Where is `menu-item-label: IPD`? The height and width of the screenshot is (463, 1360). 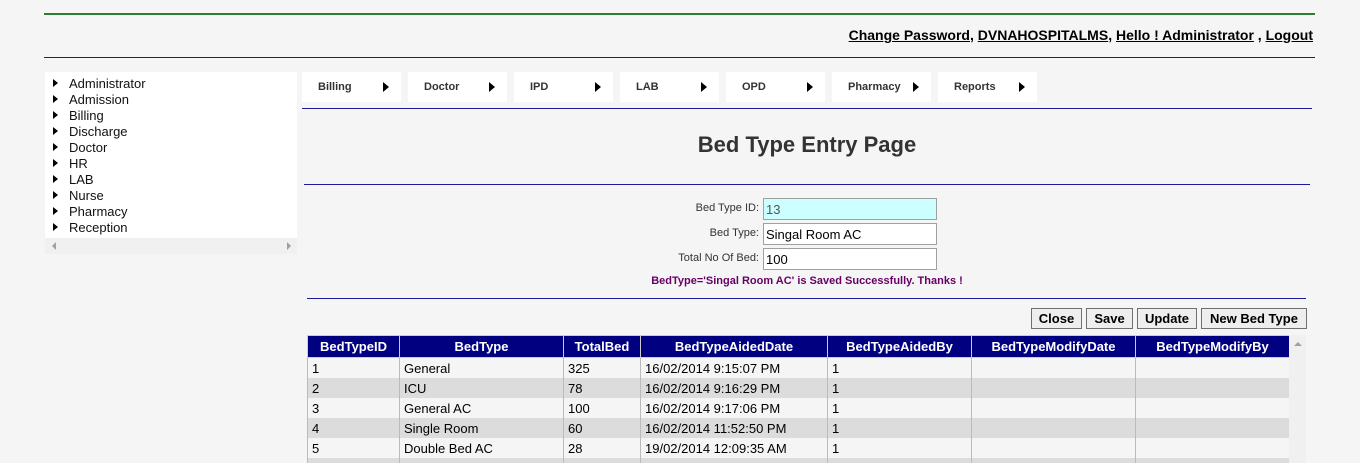 menu-item-label: IPD is located at coordinates (539, 87).